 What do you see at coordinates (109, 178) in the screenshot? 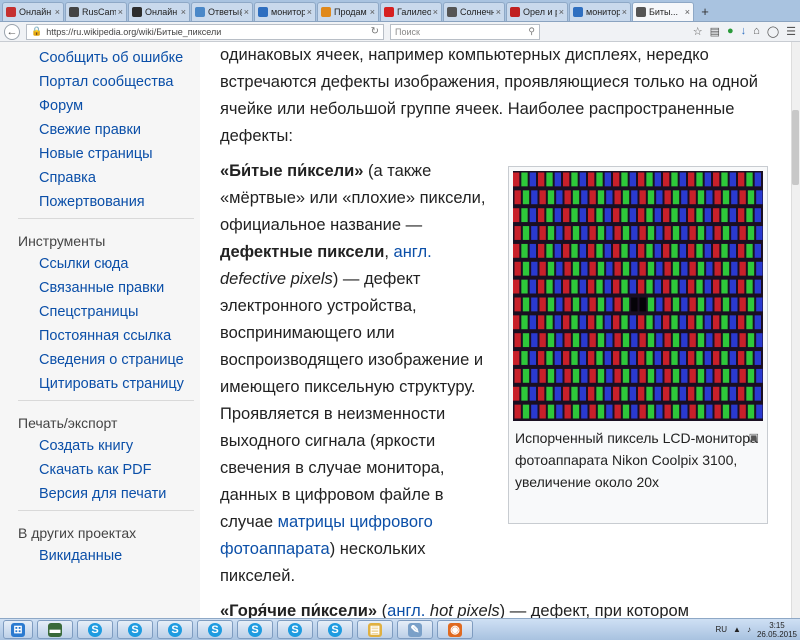
I see `sidebar-link: Справка` at bounding box center [109, 178].